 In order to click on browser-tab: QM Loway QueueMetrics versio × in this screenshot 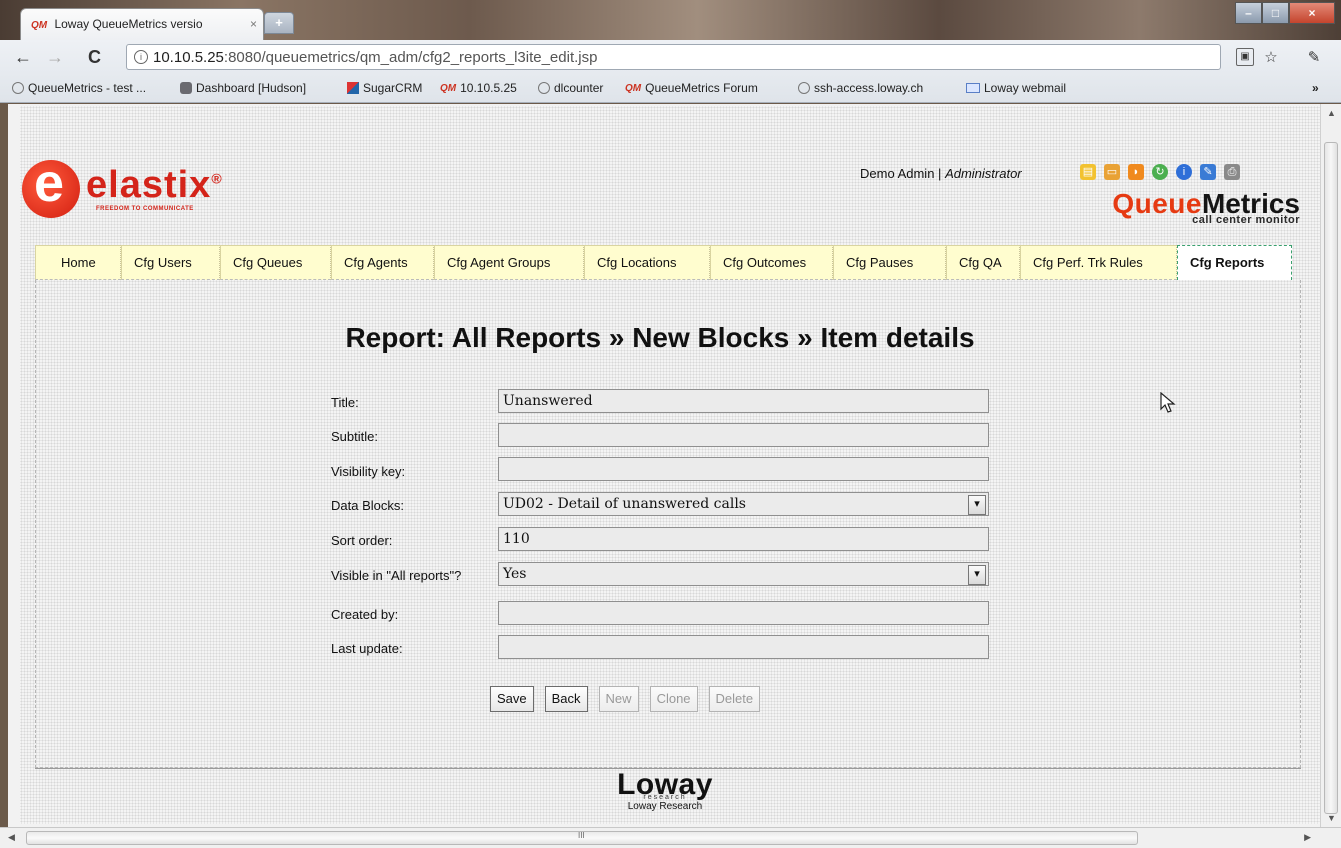, I will do `click(142, 24)`.